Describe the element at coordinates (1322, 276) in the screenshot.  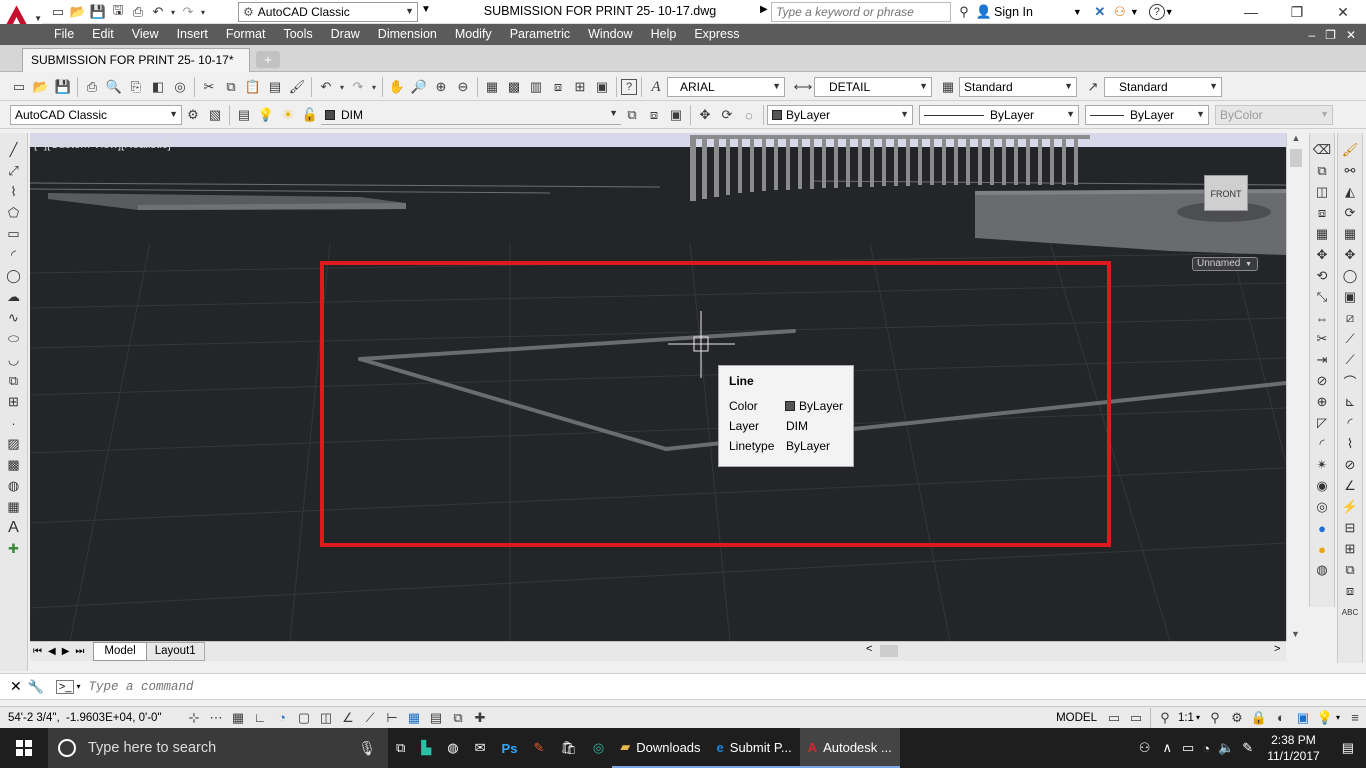
I see `rotate-icon: ⟲` at that location.